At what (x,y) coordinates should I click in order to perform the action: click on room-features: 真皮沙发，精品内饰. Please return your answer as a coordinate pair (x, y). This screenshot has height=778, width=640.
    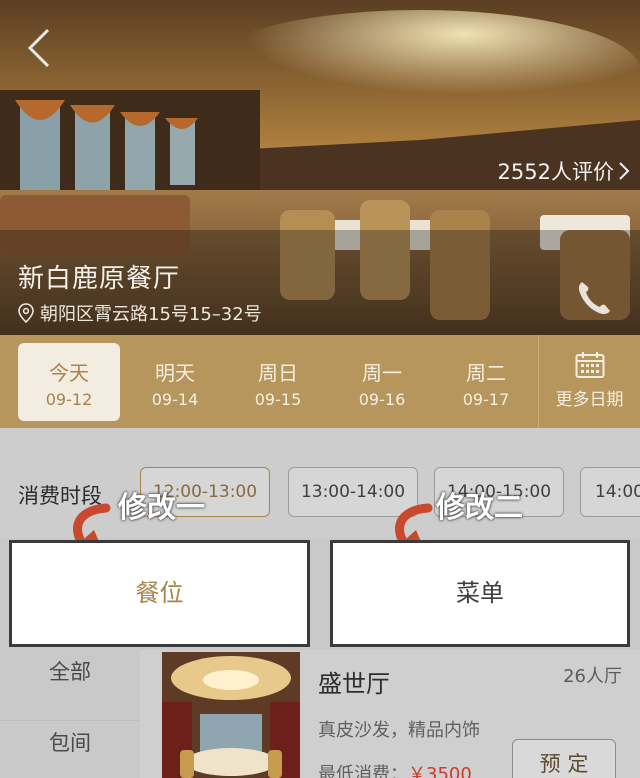
    Looking at the image, I should click on (399, 730).